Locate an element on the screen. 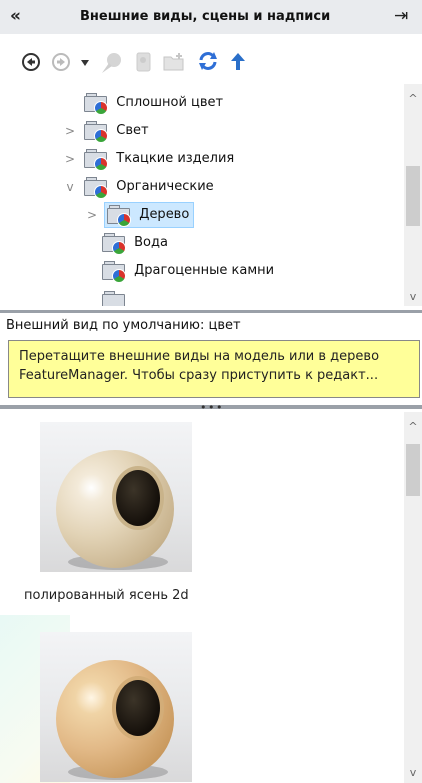 The height and width of the screenshot is (783, 422). gallery-scrollbar-thumb is located at coordinates (413, 470).